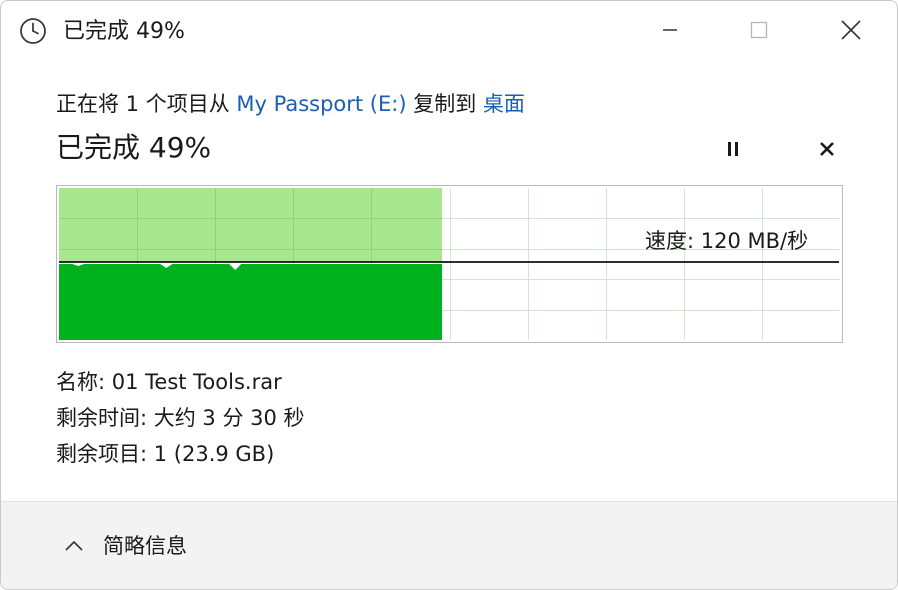  What do you see at coordinates (33, 31) in the screenshot?
I see `clock-icon` at bounding box center [33, 31].